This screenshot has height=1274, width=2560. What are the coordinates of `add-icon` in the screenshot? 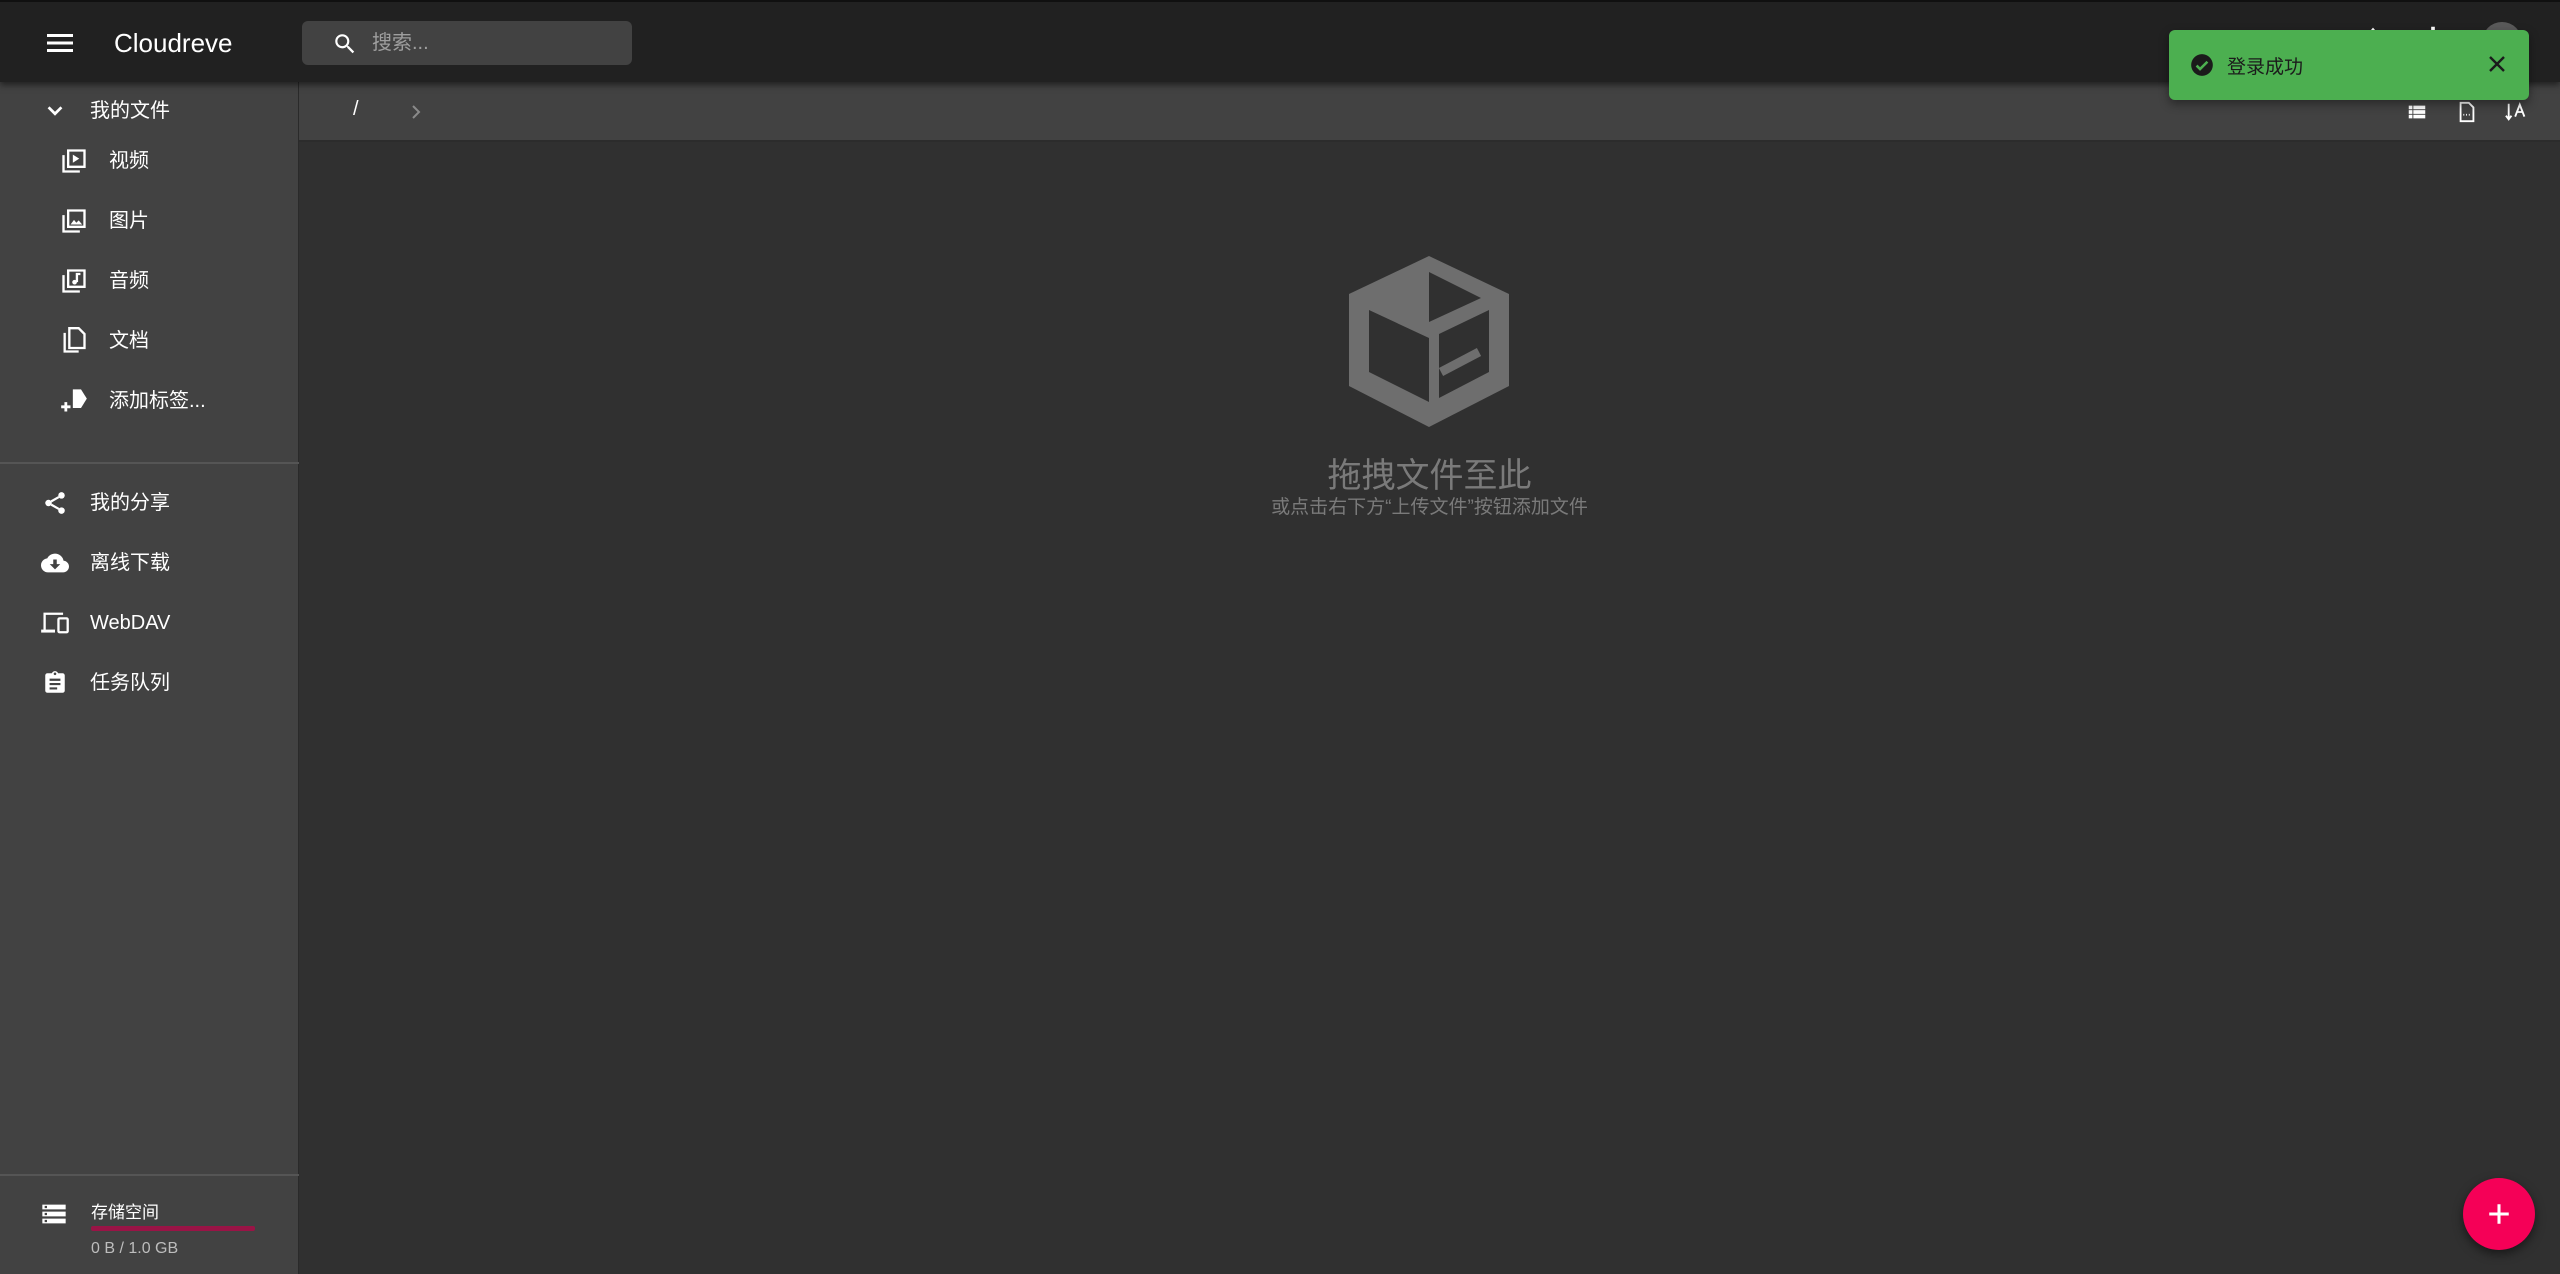 It's located at (2499, 1214).